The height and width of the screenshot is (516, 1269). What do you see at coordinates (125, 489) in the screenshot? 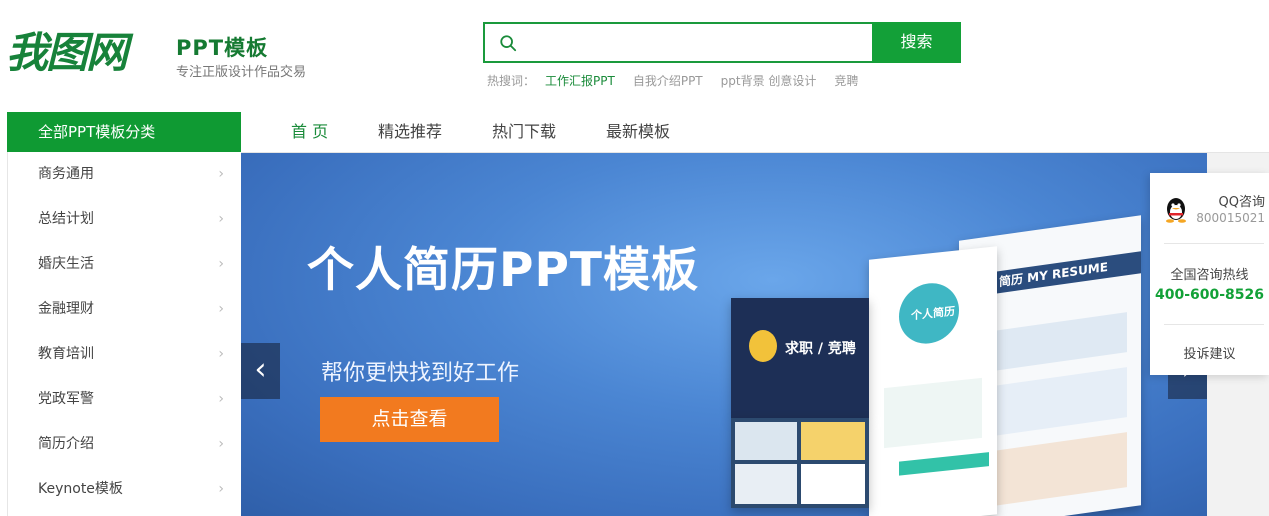
I see `category-item: Keynote模板 ›` at bounding box center [125, 489].